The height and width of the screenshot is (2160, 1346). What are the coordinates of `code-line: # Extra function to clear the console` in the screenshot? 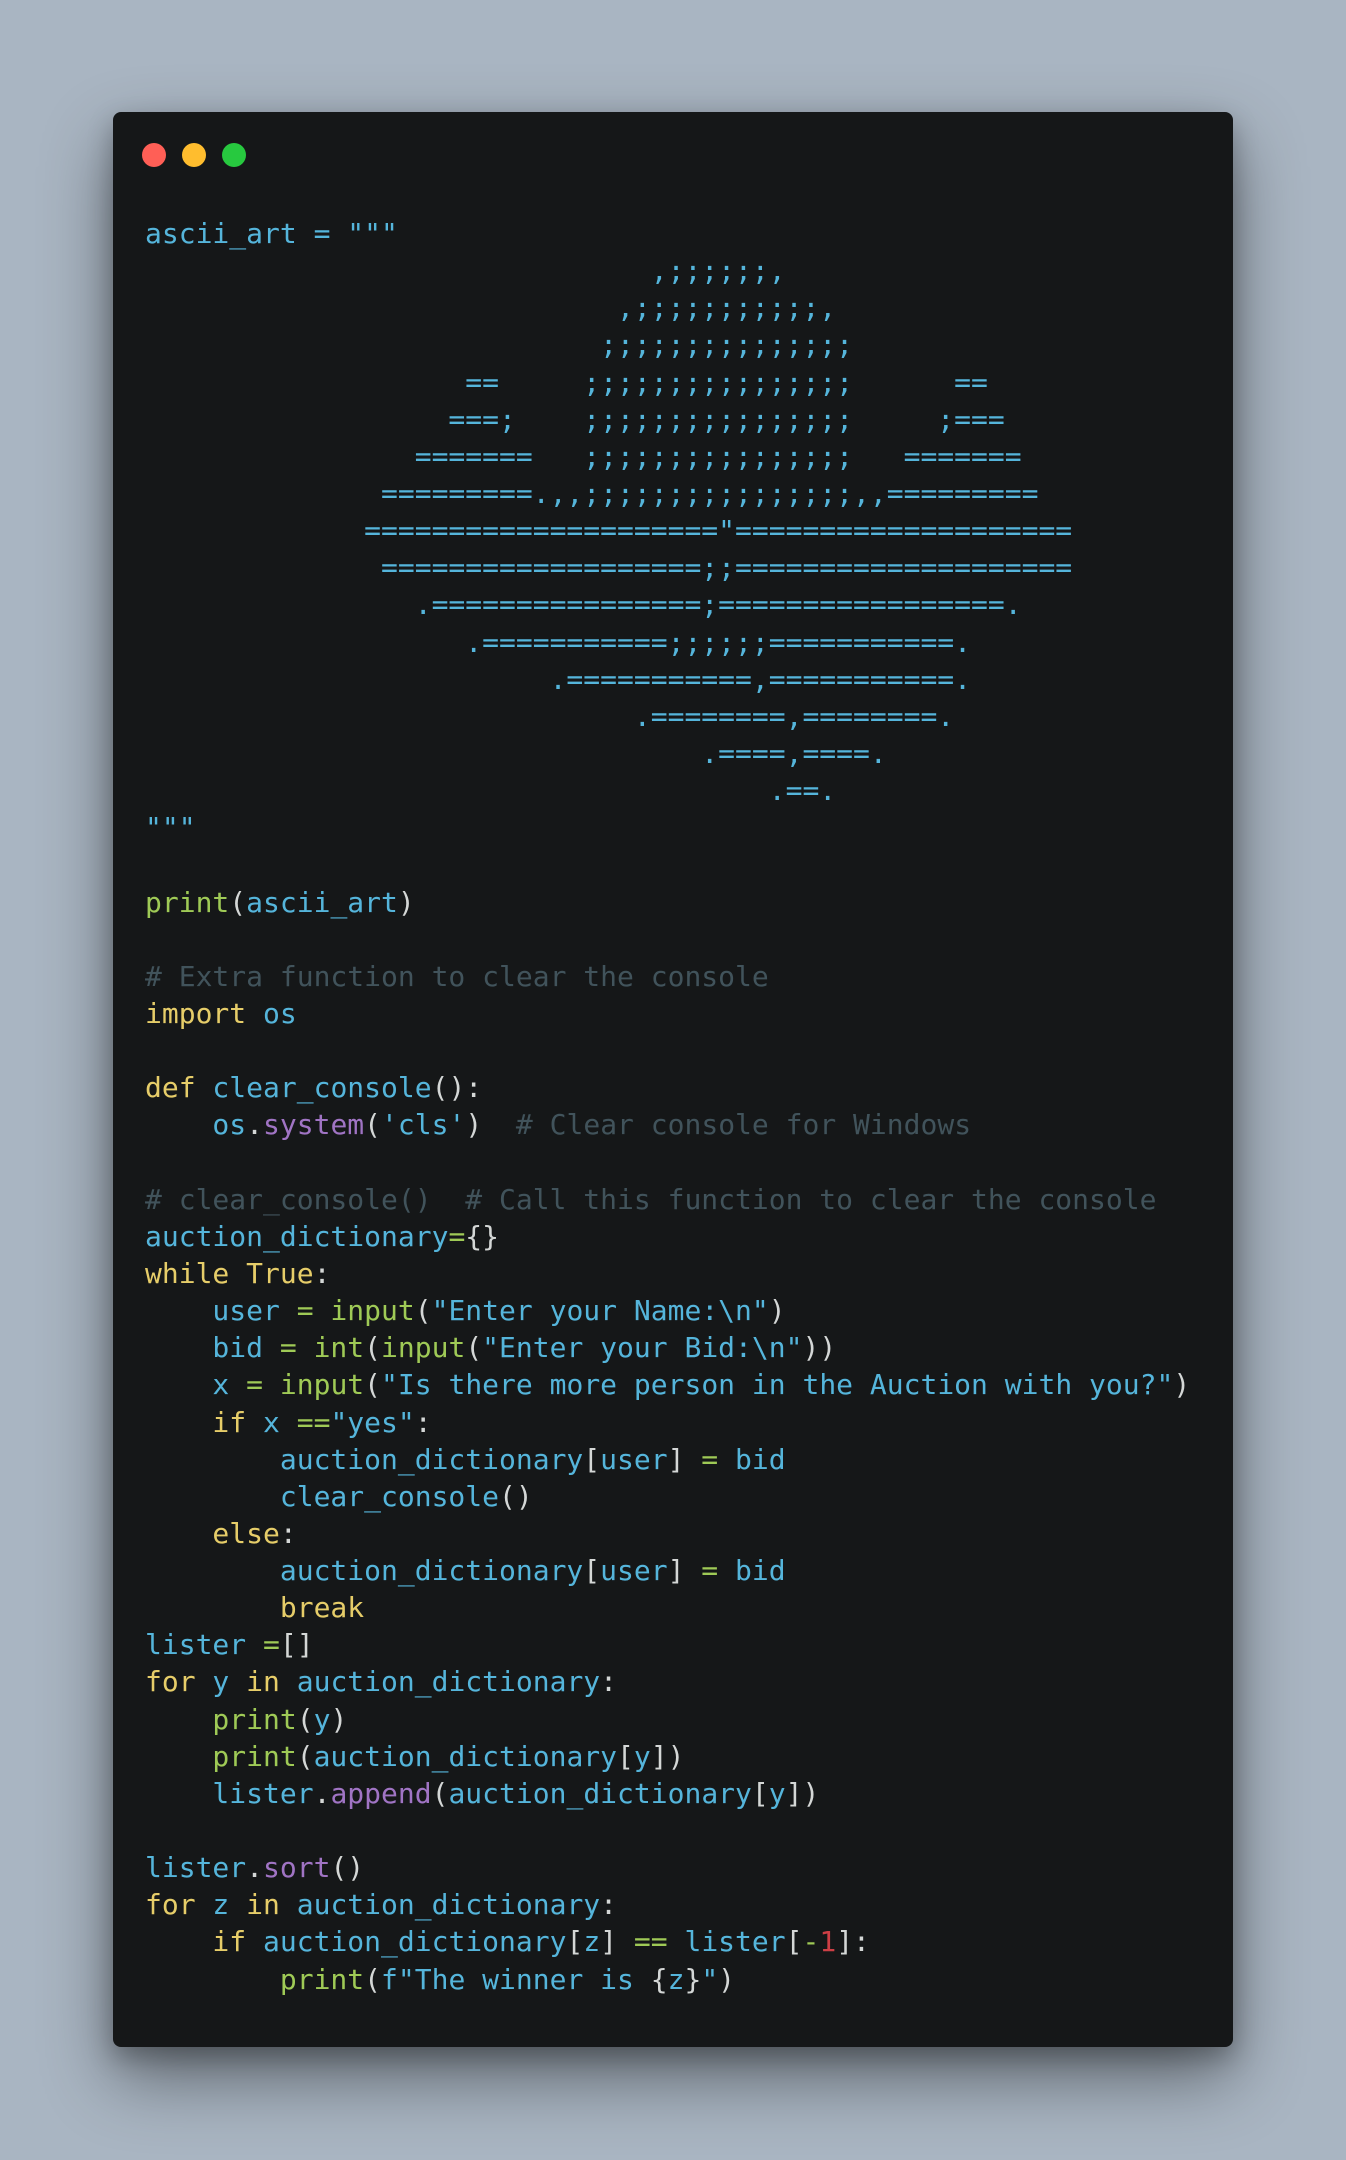 It's located at (667, 976).